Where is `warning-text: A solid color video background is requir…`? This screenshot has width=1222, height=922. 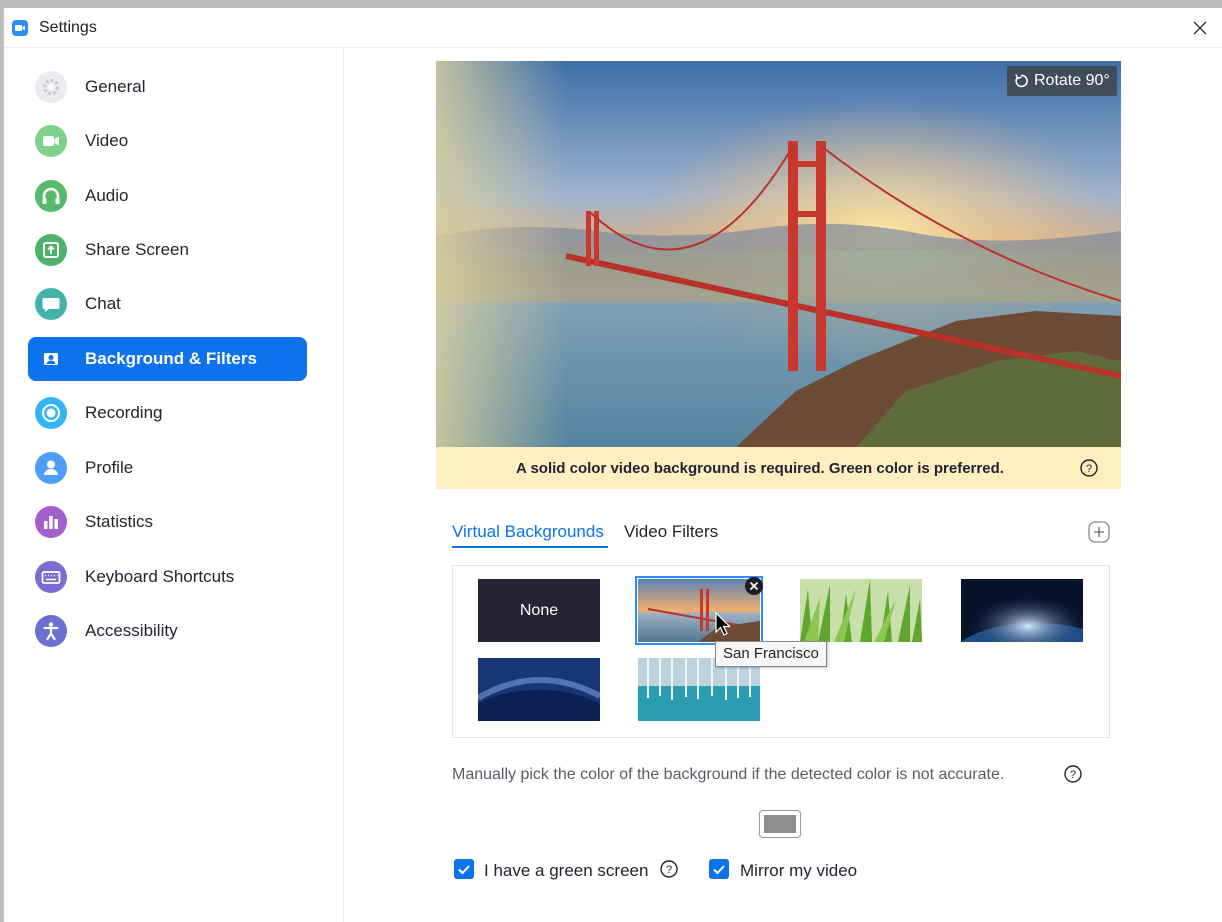
warning-text: A solid color video background is requir… is located at coordinates (760, 468).